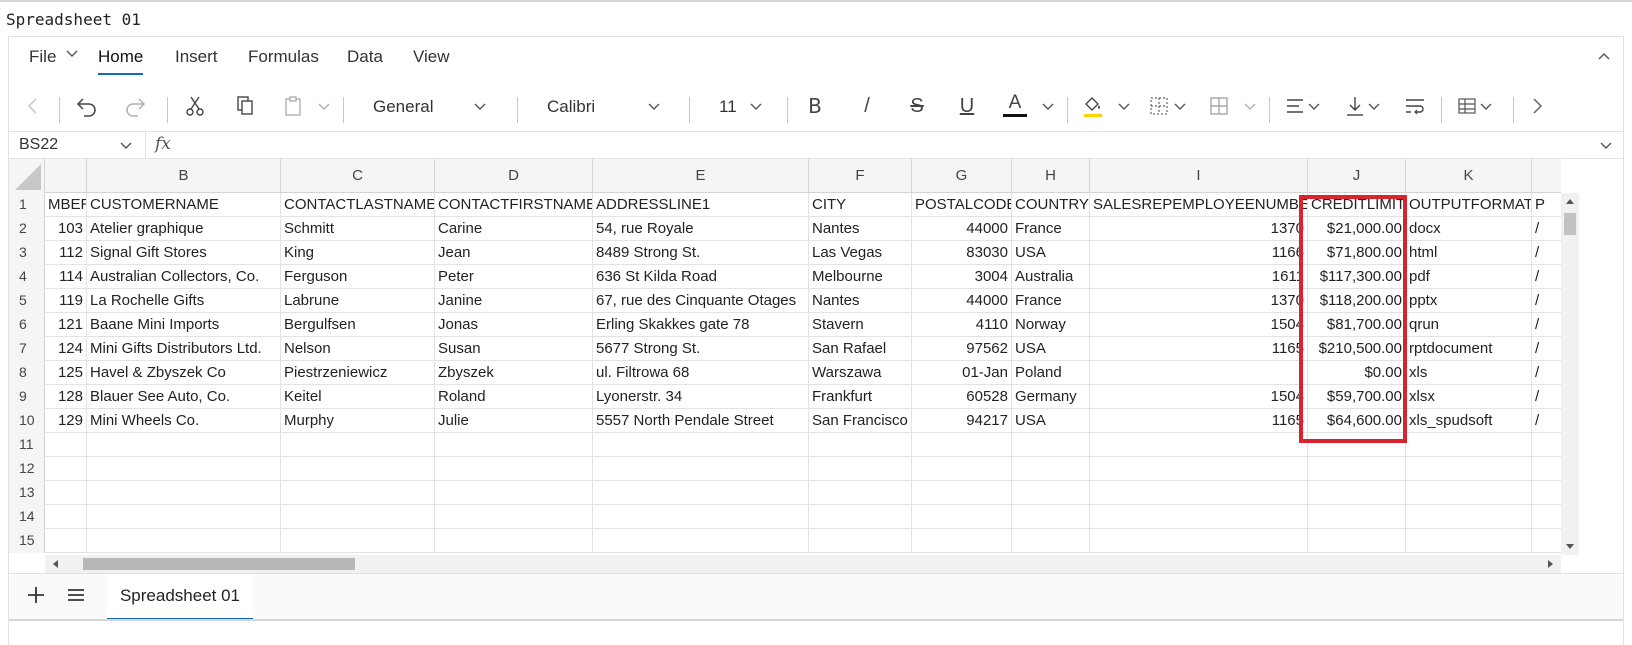 The width and height of the screenshot is (1632, 645). What do you see at coordinates (358, 253) in the screenshot?
I see `cell: King` at bounding box center [358, 253].